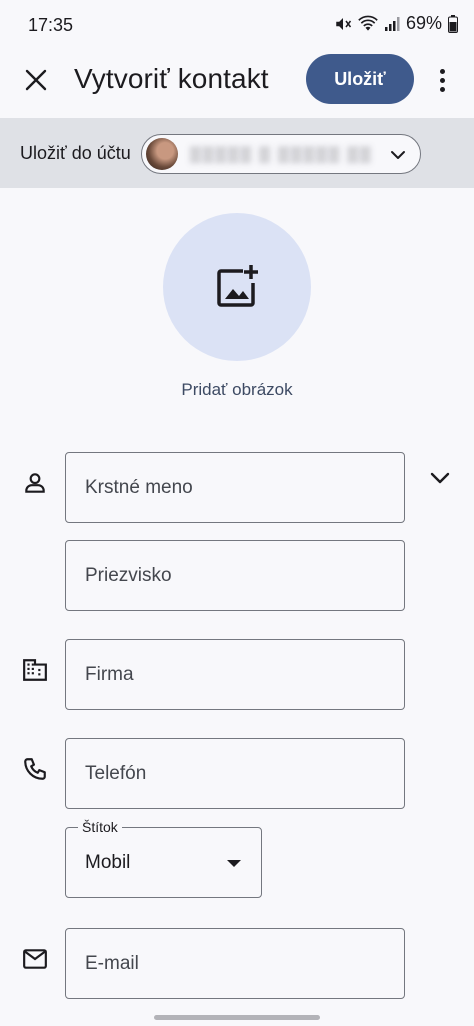  What do you see at coordinates (235, 773) in the screenshot?
I see `phone-field: Telefón` at bounding box center [235, 773].